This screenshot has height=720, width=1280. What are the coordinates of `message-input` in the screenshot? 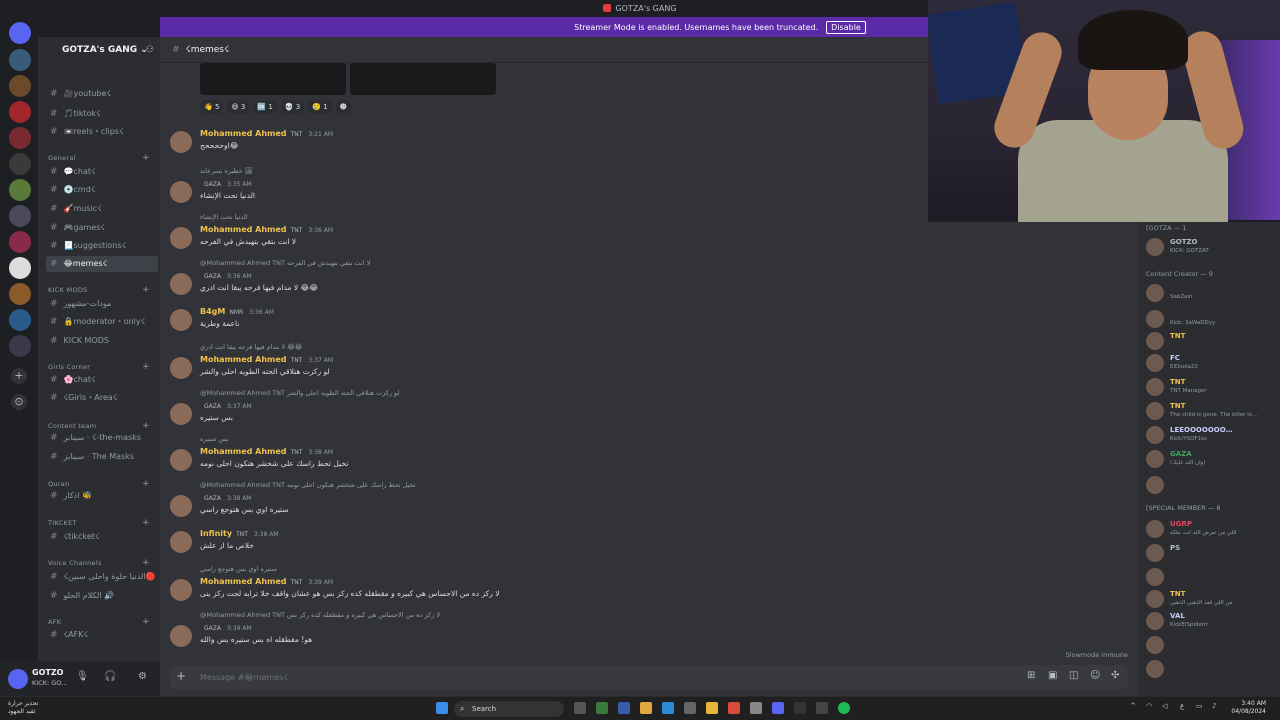 It's located at (600, 677).